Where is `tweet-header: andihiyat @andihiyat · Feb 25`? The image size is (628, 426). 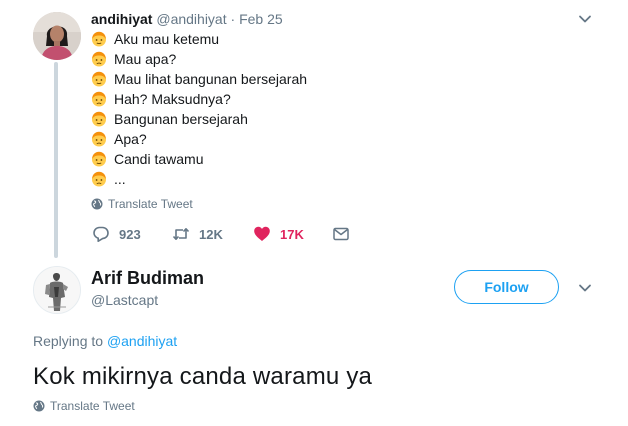 tweet-header: andihiyat @andihiyat · Feb 25 is located at coordinates (187, 19).